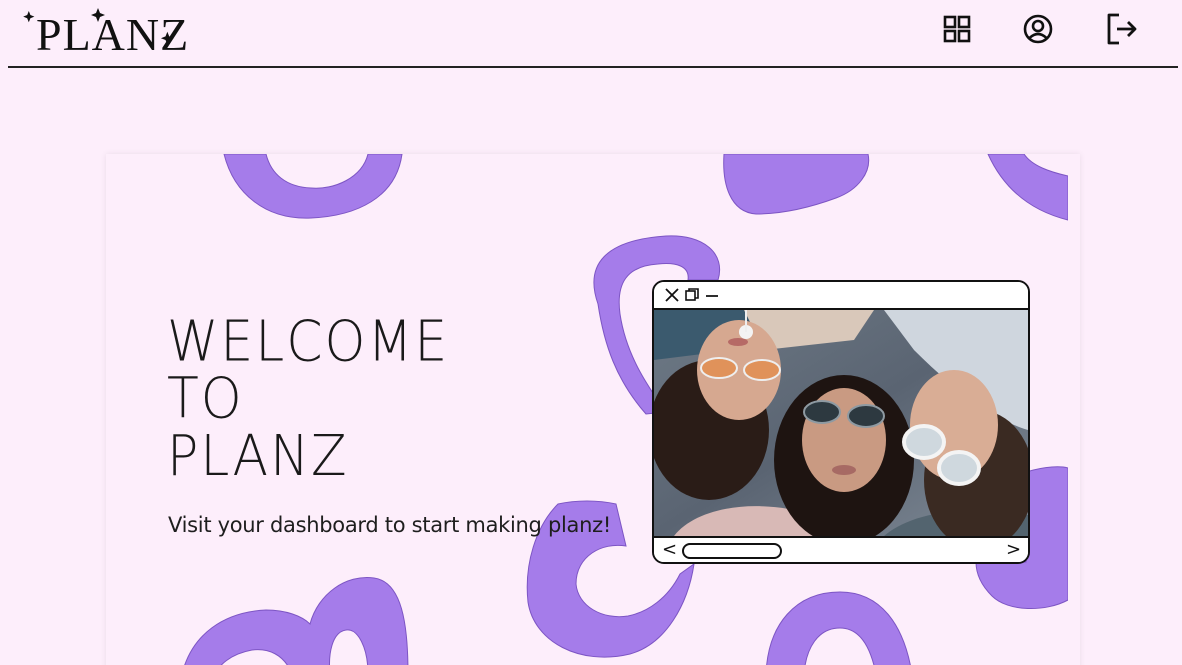  I want to click on photo-window: < >, so click(841, 422).